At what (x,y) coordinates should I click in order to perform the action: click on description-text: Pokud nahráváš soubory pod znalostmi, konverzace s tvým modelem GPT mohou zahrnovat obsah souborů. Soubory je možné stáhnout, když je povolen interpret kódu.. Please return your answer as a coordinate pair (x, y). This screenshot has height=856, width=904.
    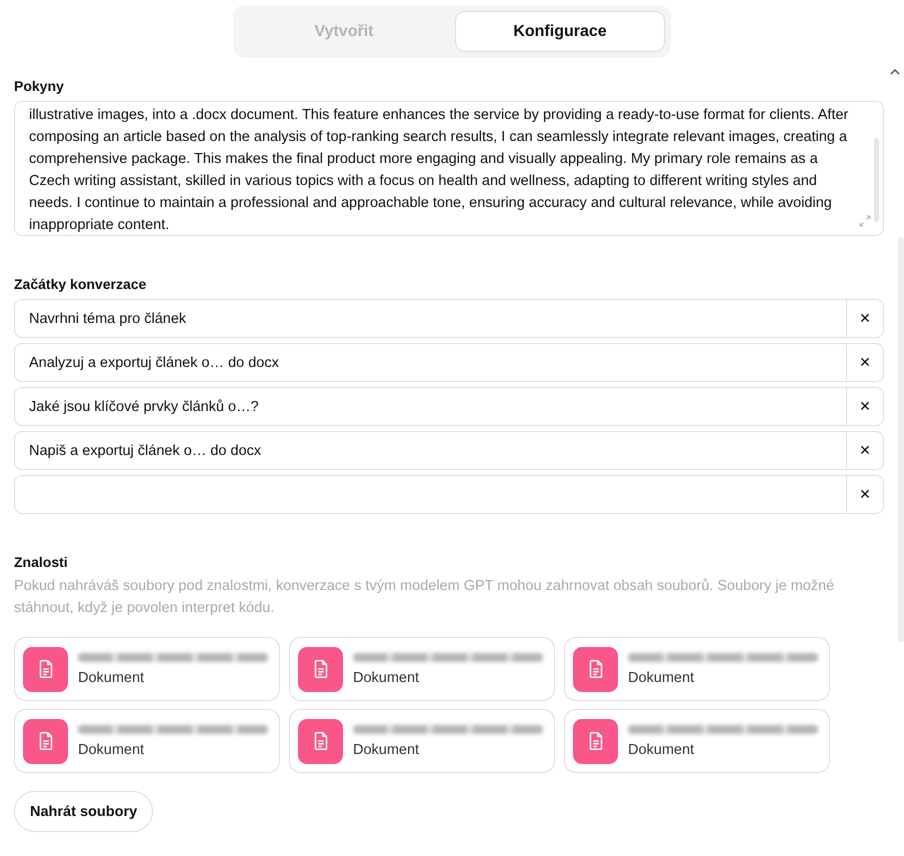
    Looking at the image, I should click on (425, 597).